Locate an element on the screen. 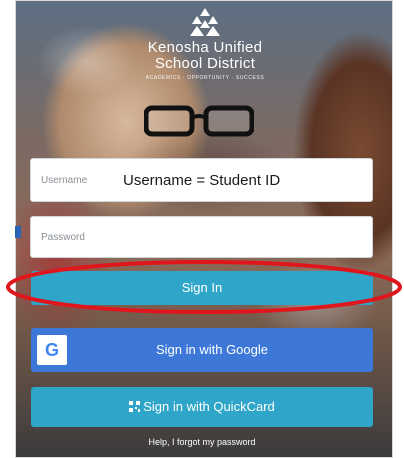 The width and height of the screenshot is (404, 458). username-value: Username = Student ID is located at coordinates (202, 180).